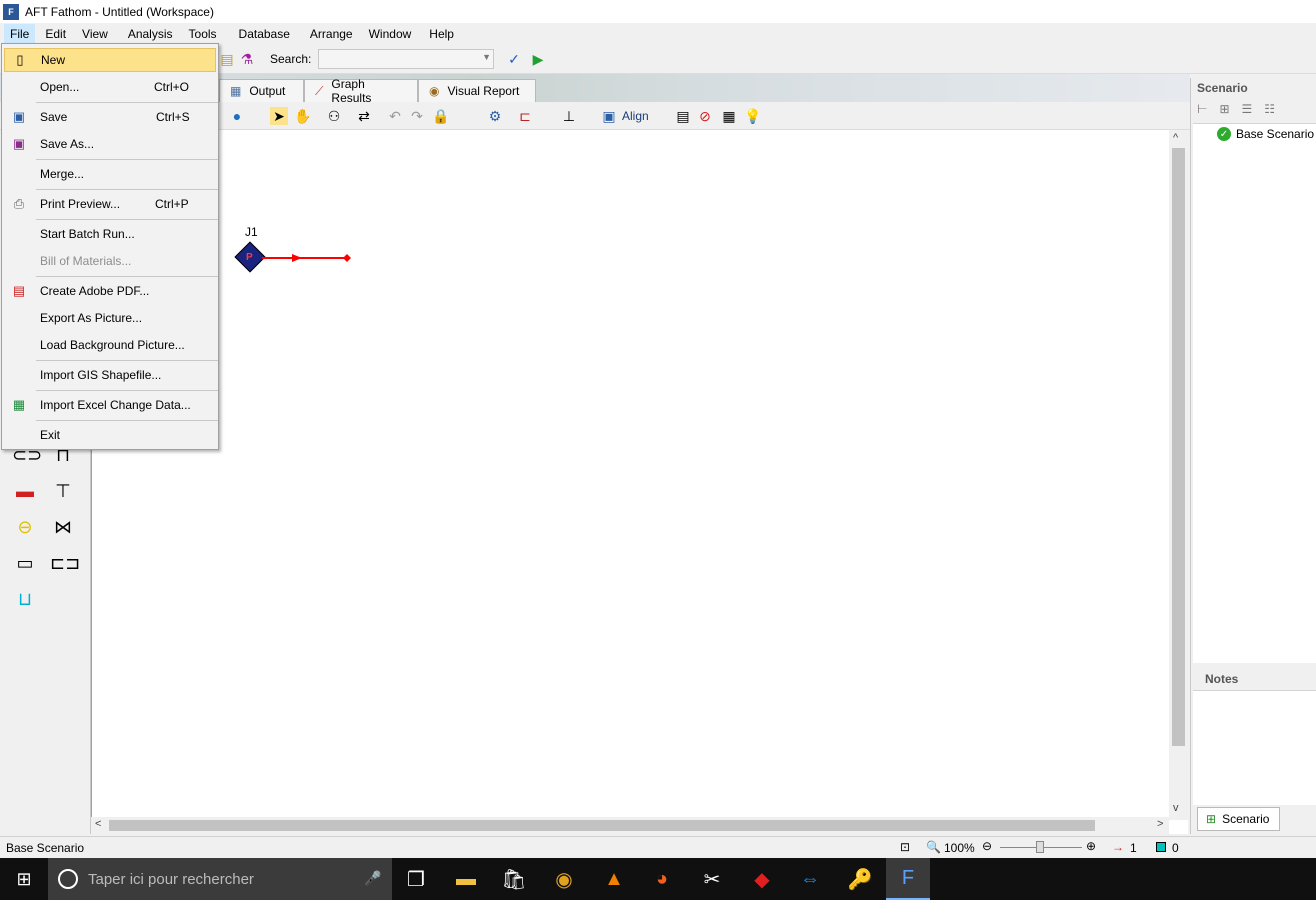 The height and width of the screenshot is (900, 1316). Describe the element at coordinates (110, 117) in the screenshot. I see `menu-item-save: ▣ Save Ctrl+S` at that location.